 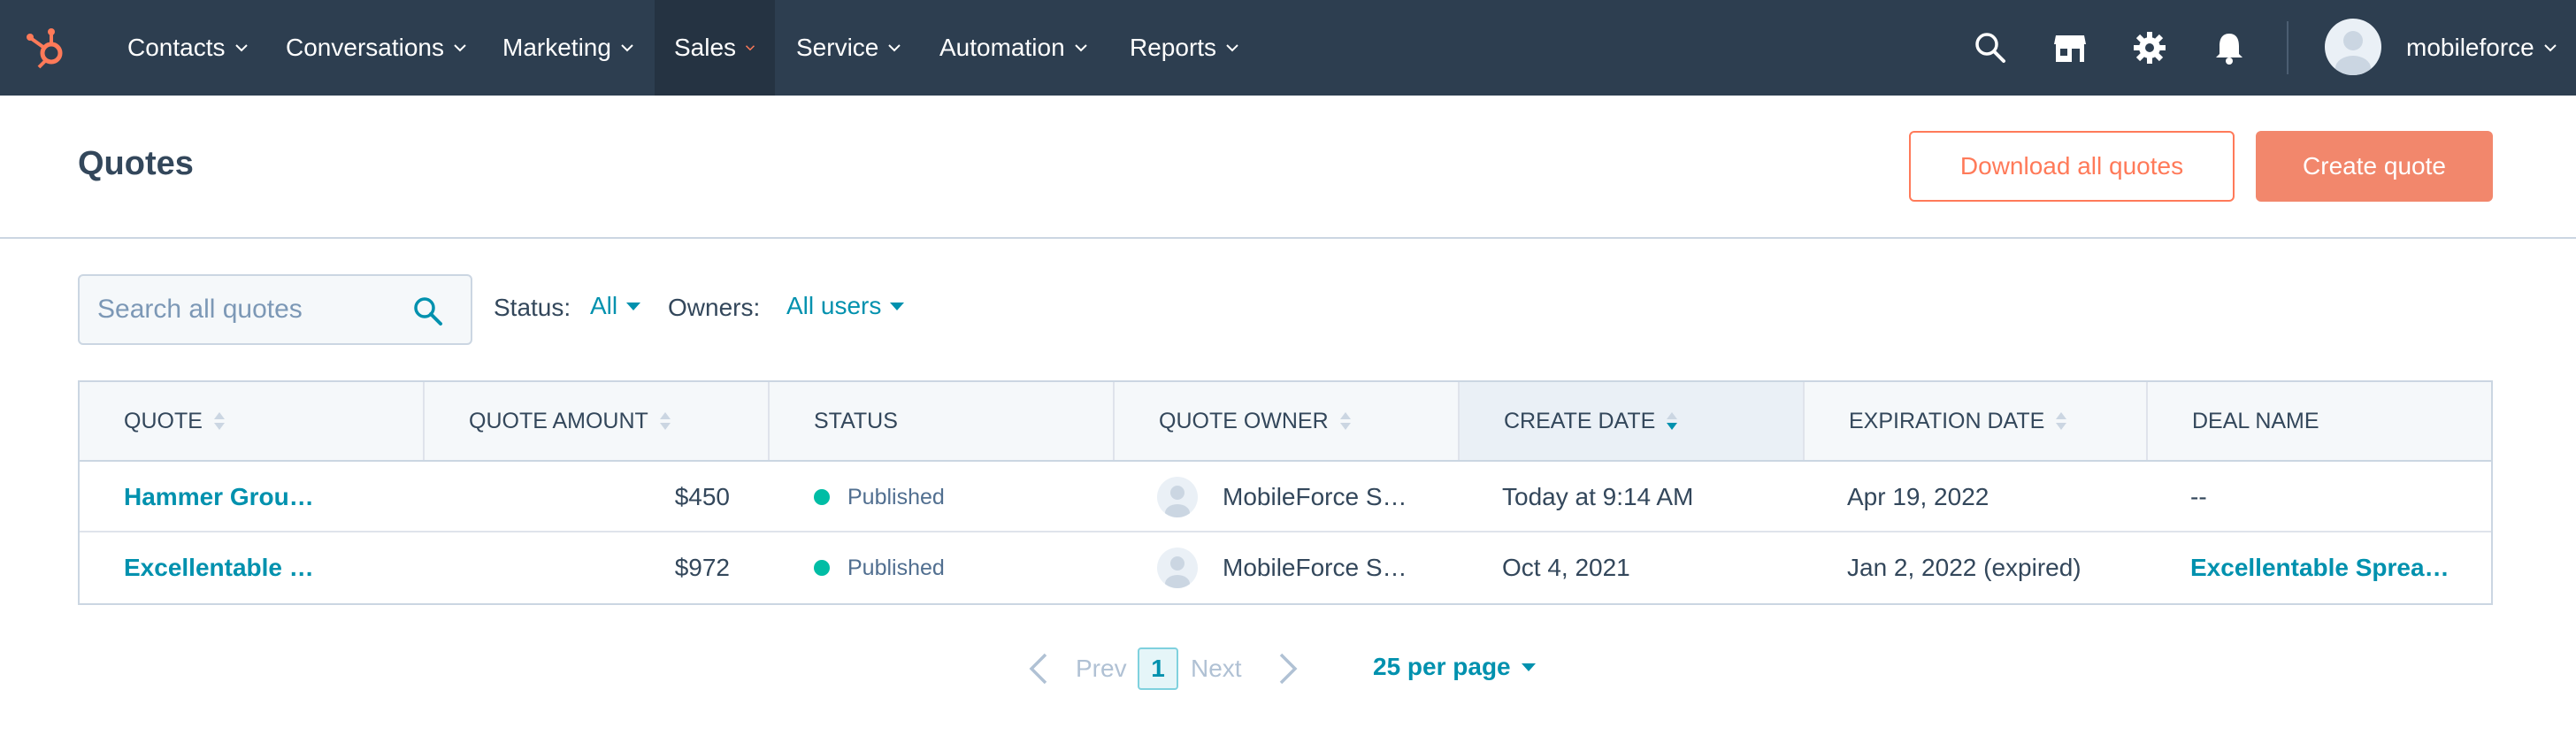 I want to click on nav-item-conversations: Conversations, so click(x=376, y=48).